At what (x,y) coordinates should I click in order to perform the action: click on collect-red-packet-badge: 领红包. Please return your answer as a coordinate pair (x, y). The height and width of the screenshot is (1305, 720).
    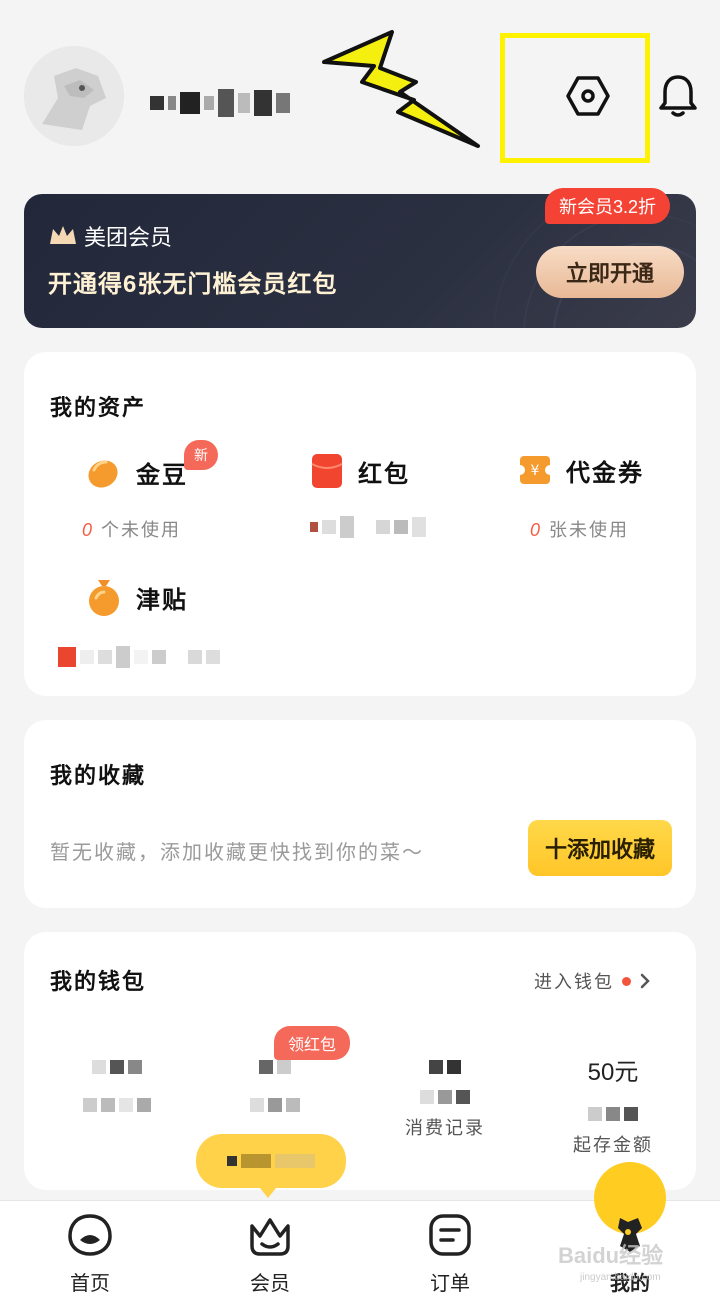
    Looking at the image, I should click on (312, 1043).